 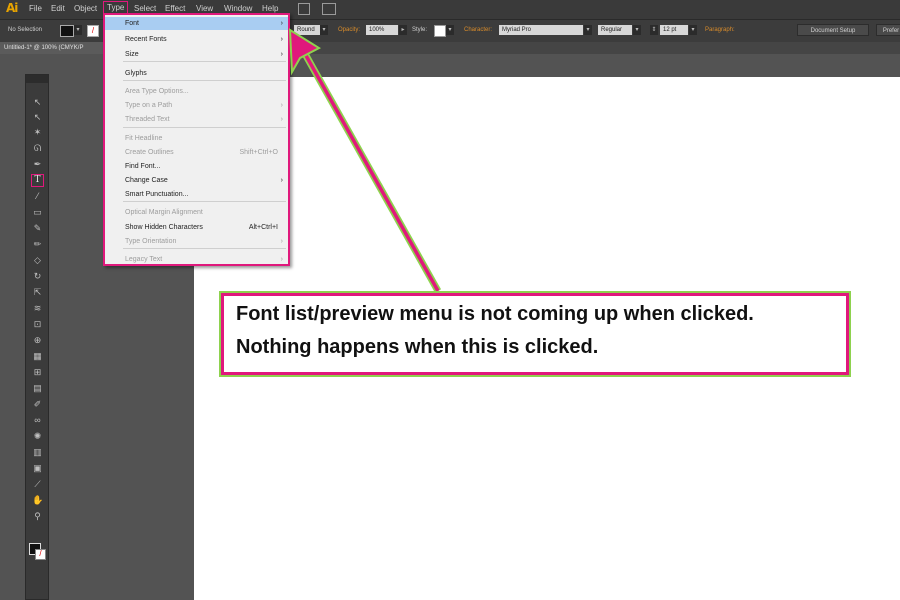 I want to click on menu-item-change-case: Change Case ›, so click(x=196, y=180).